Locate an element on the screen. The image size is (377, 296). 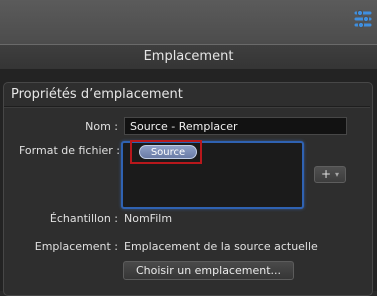
location-label: Emplacement : is located at coordinates (76, 246).